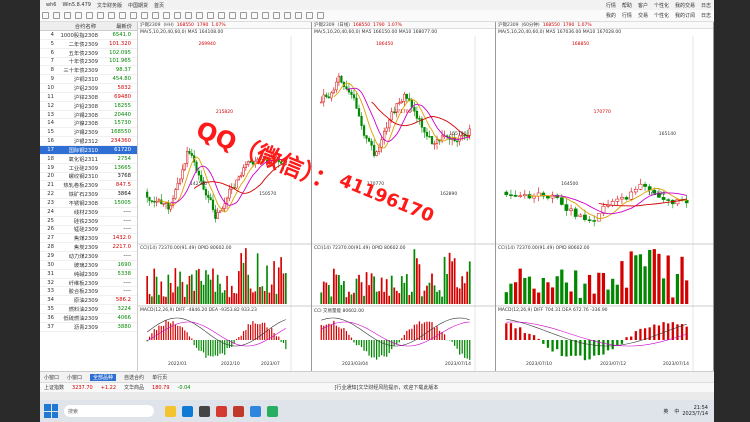 The width and height of the screenshot is (750, 422). I want to click on contract-row: 11 沪锌2308 69480, so click(88, 97).